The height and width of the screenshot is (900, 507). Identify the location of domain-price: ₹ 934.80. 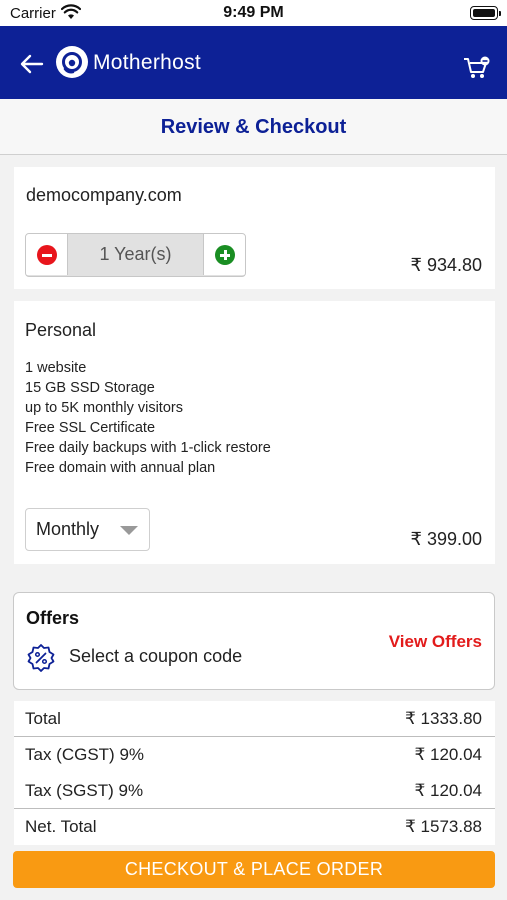
(446, 265).